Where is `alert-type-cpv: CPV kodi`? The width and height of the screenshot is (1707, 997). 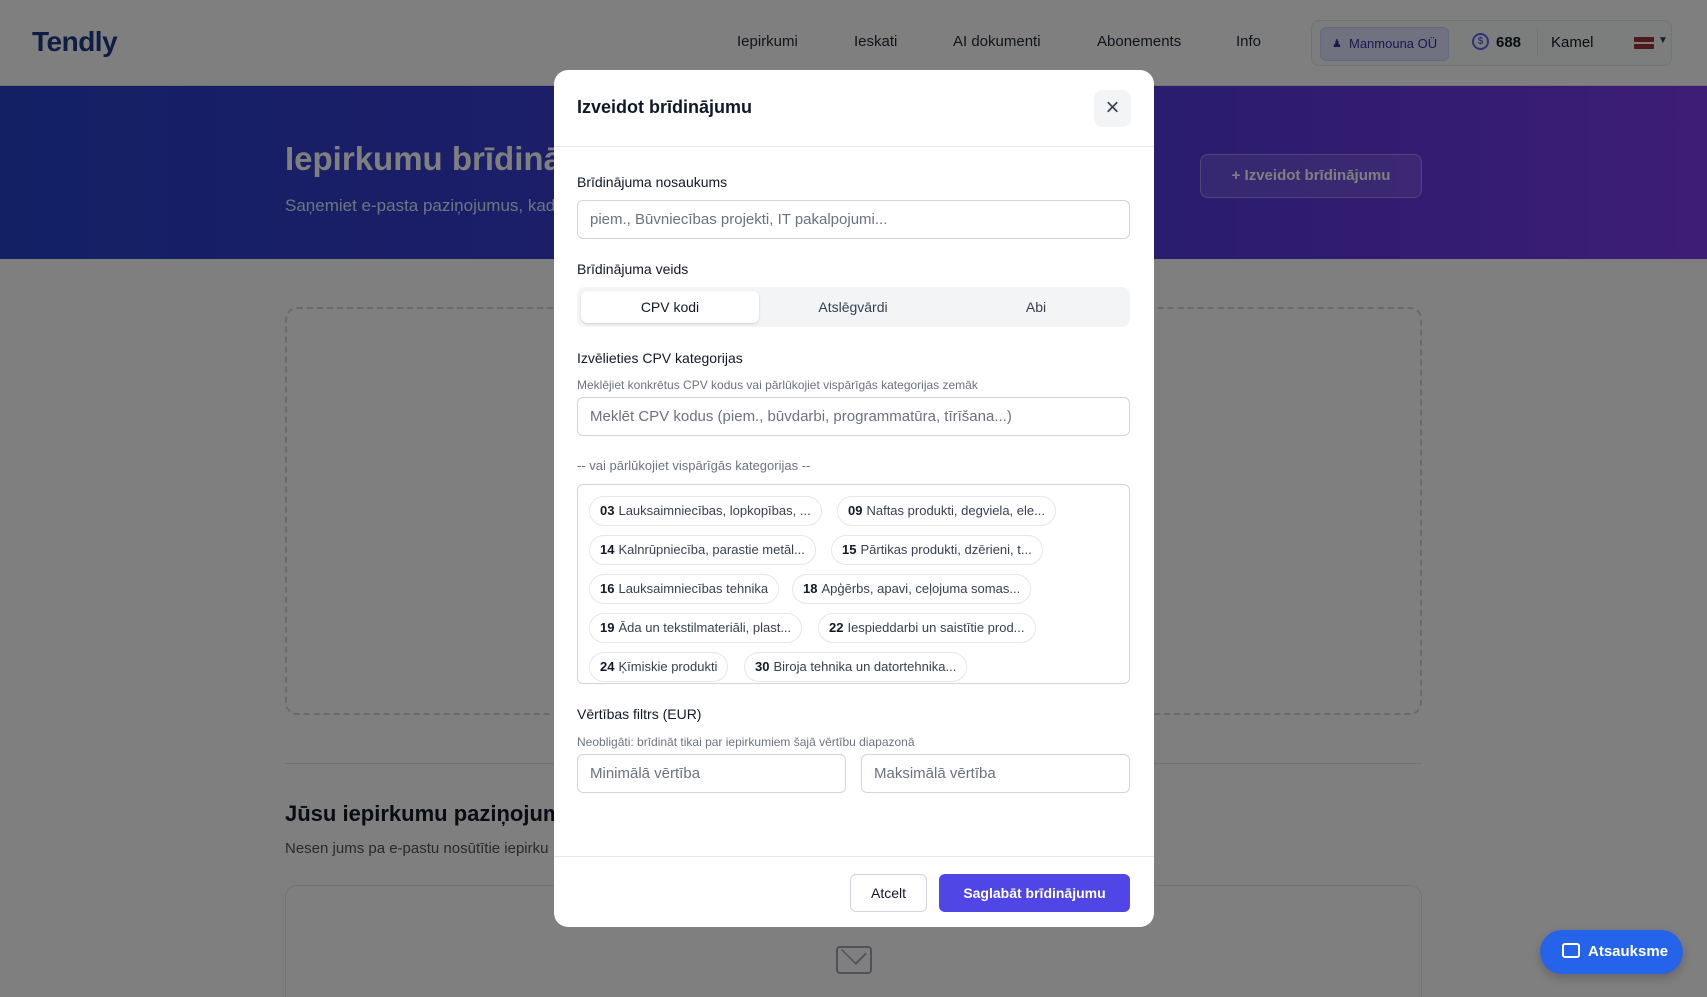
alert-type-cpv: CPV kodi is located at coordinates (670, 307).